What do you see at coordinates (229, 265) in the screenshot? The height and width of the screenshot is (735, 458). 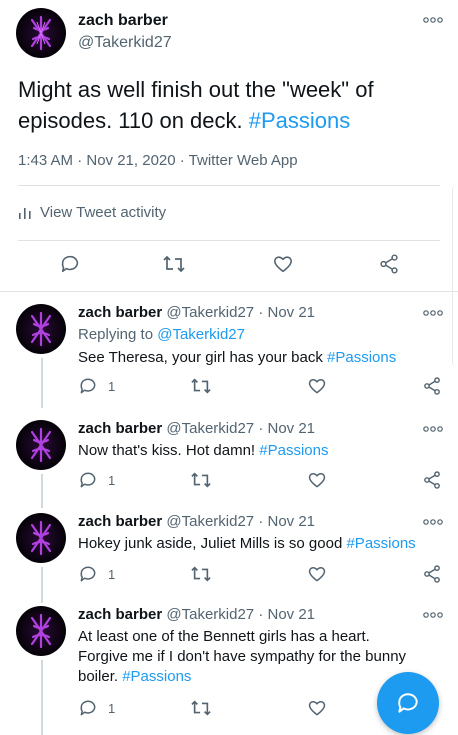 I see `main-action-bar` at bounding box center [229, 265].